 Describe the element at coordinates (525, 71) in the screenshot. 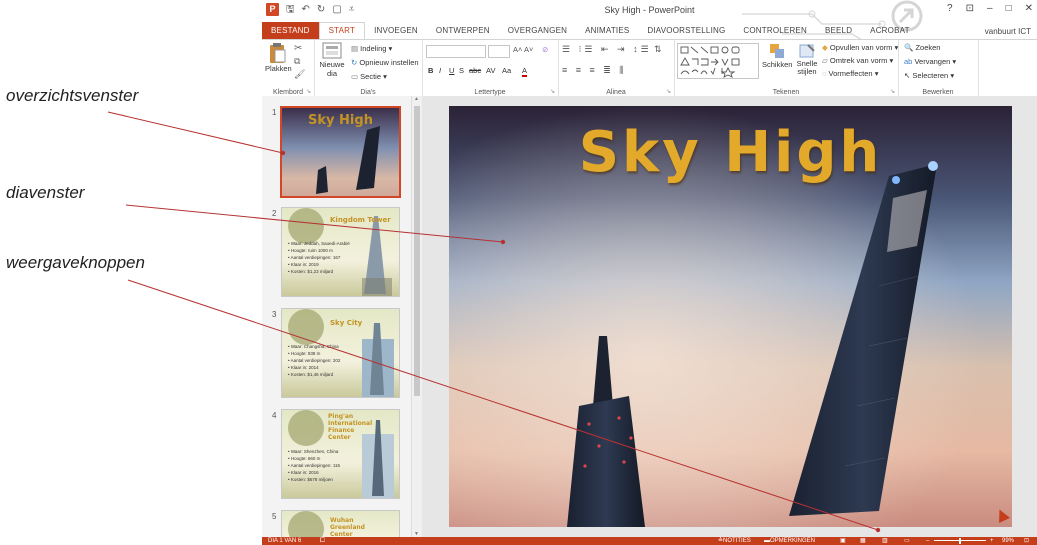

I see `font-color-button: A` at that location.